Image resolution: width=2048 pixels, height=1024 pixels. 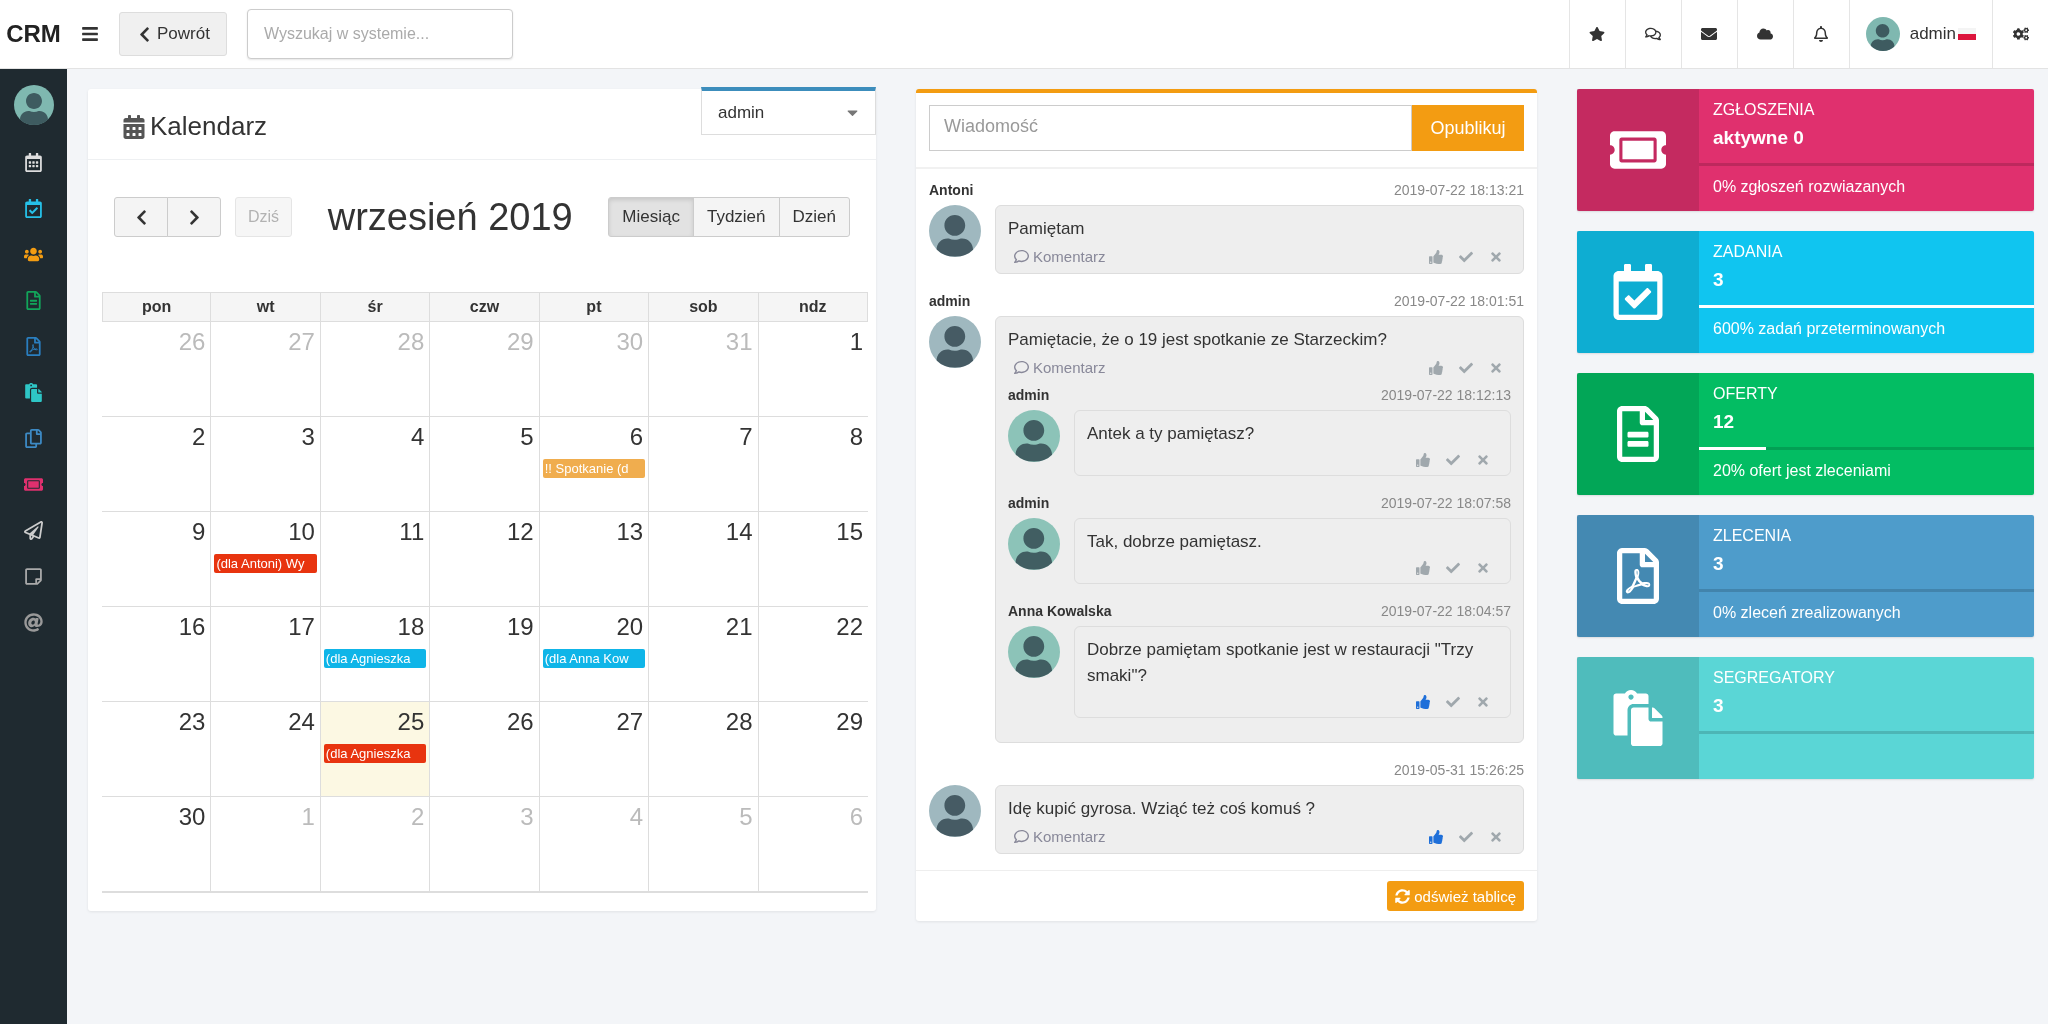 I want to click on day-cell: 9, so click(x=157, y=559).